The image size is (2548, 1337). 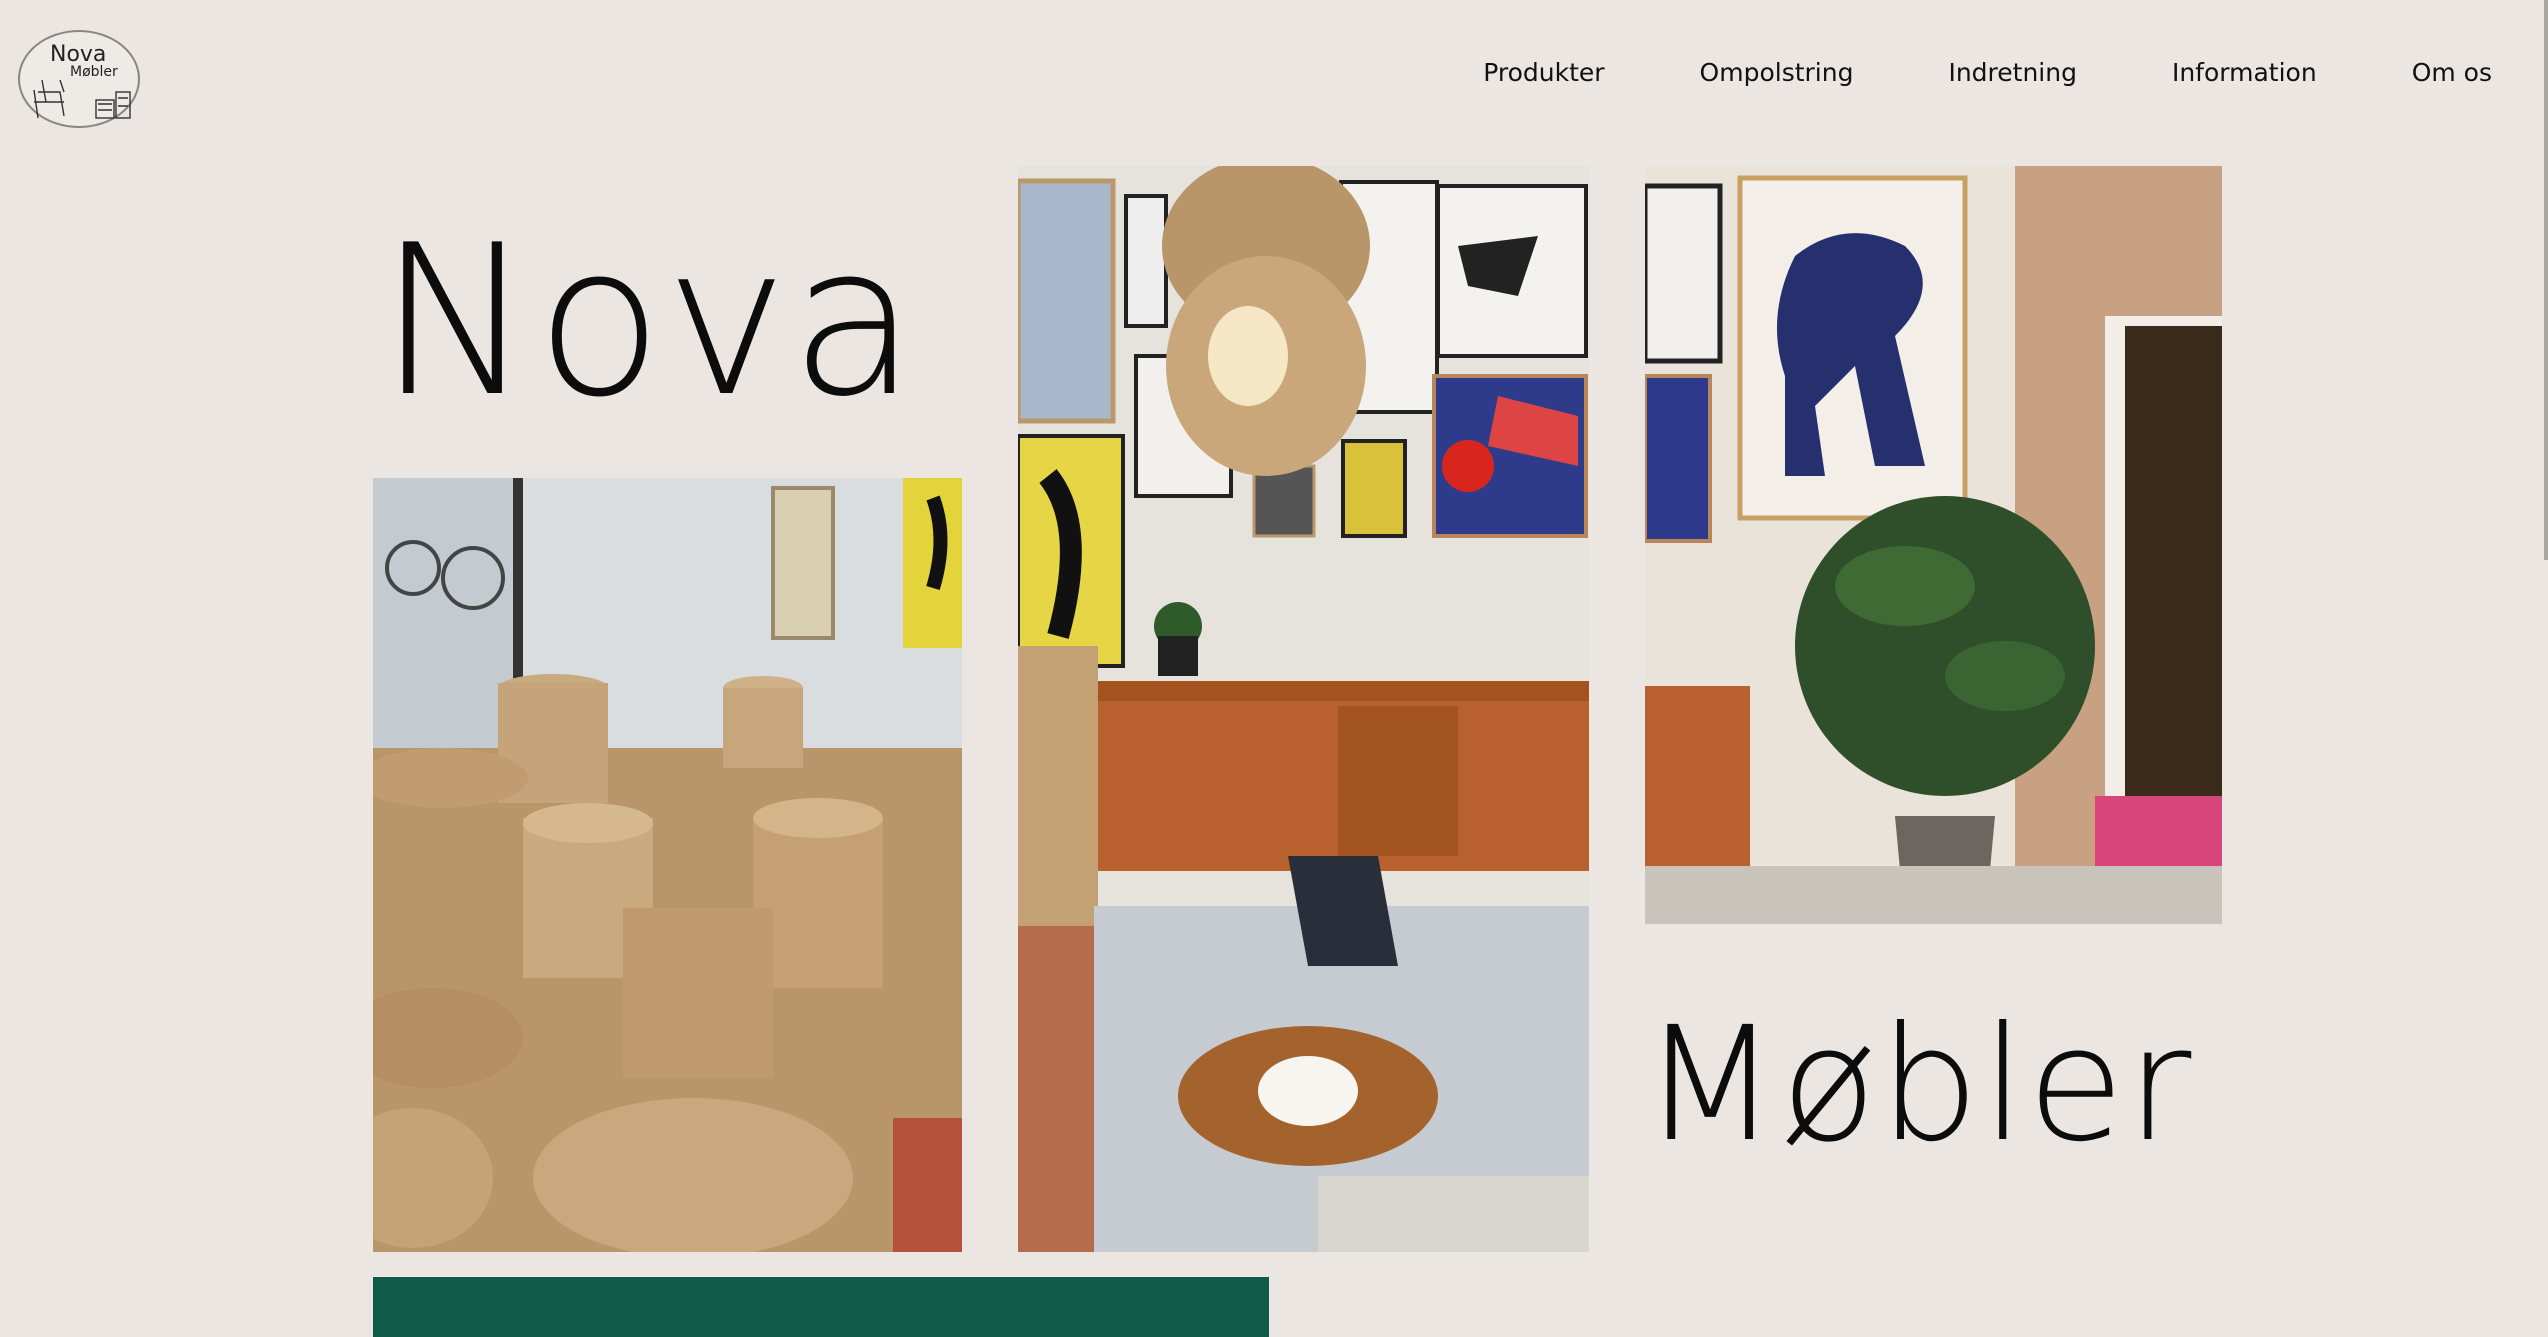 What do you see at coordinates (649, 322) in the screenshot?
I see `hero-word-nova: Nova` at bounding box center [649, 322].